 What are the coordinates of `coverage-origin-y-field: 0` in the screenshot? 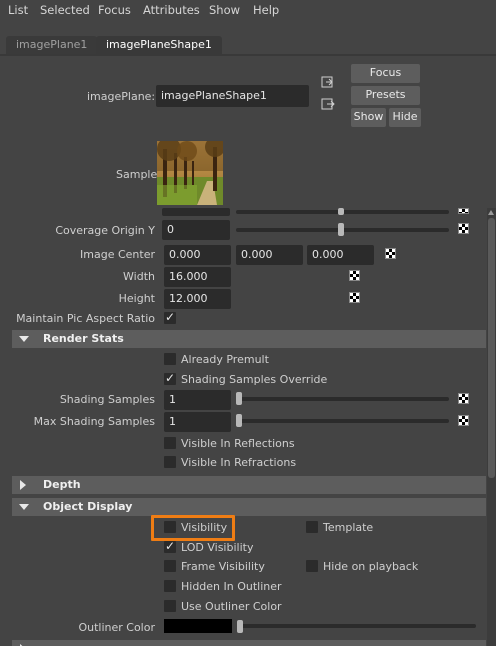 It's located at (196, 230).